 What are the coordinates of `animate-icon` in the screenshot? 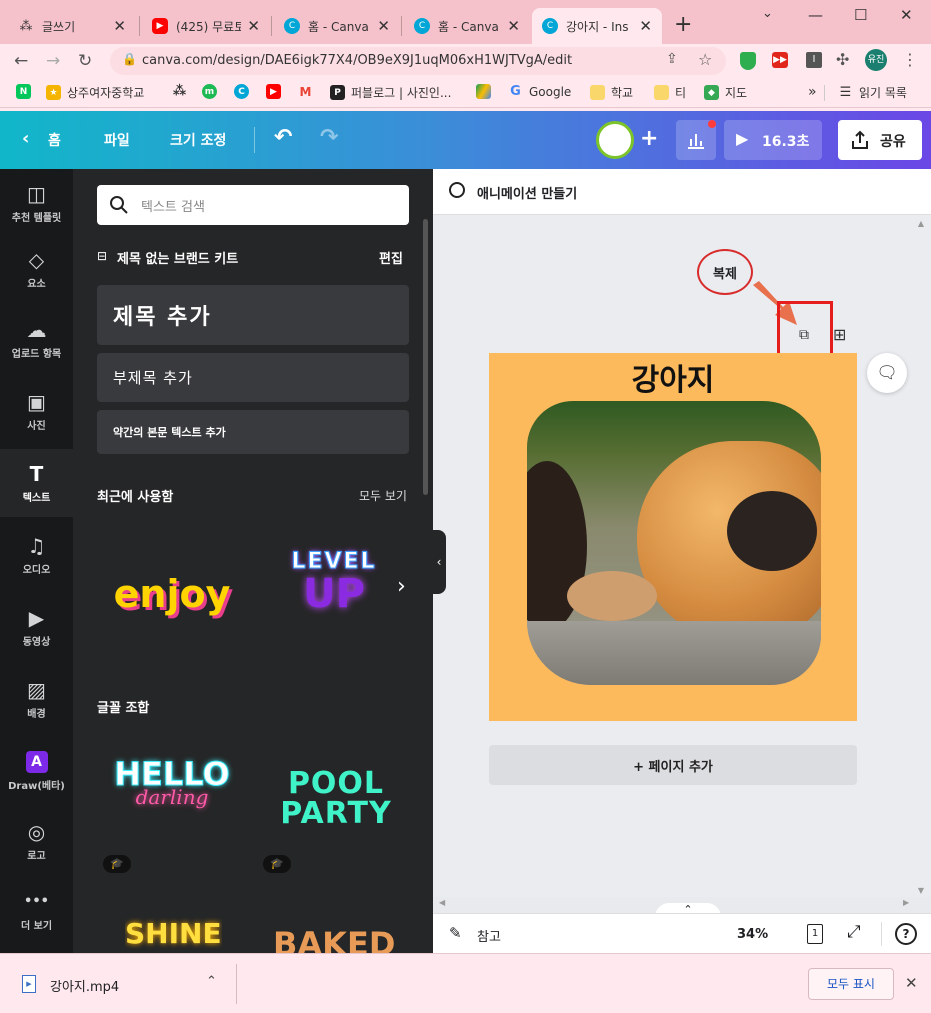 It's located at (457, 190).